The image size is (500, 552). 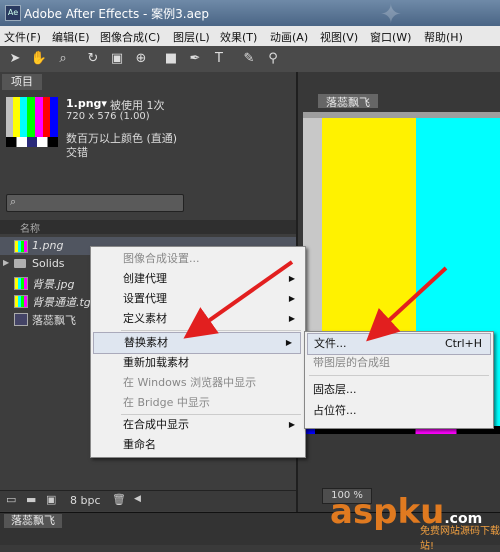 What do you see at coordinates (238, 299) in the screenshot?
I see `arrow-to-replace-footage` at bounding box center [238, 299].